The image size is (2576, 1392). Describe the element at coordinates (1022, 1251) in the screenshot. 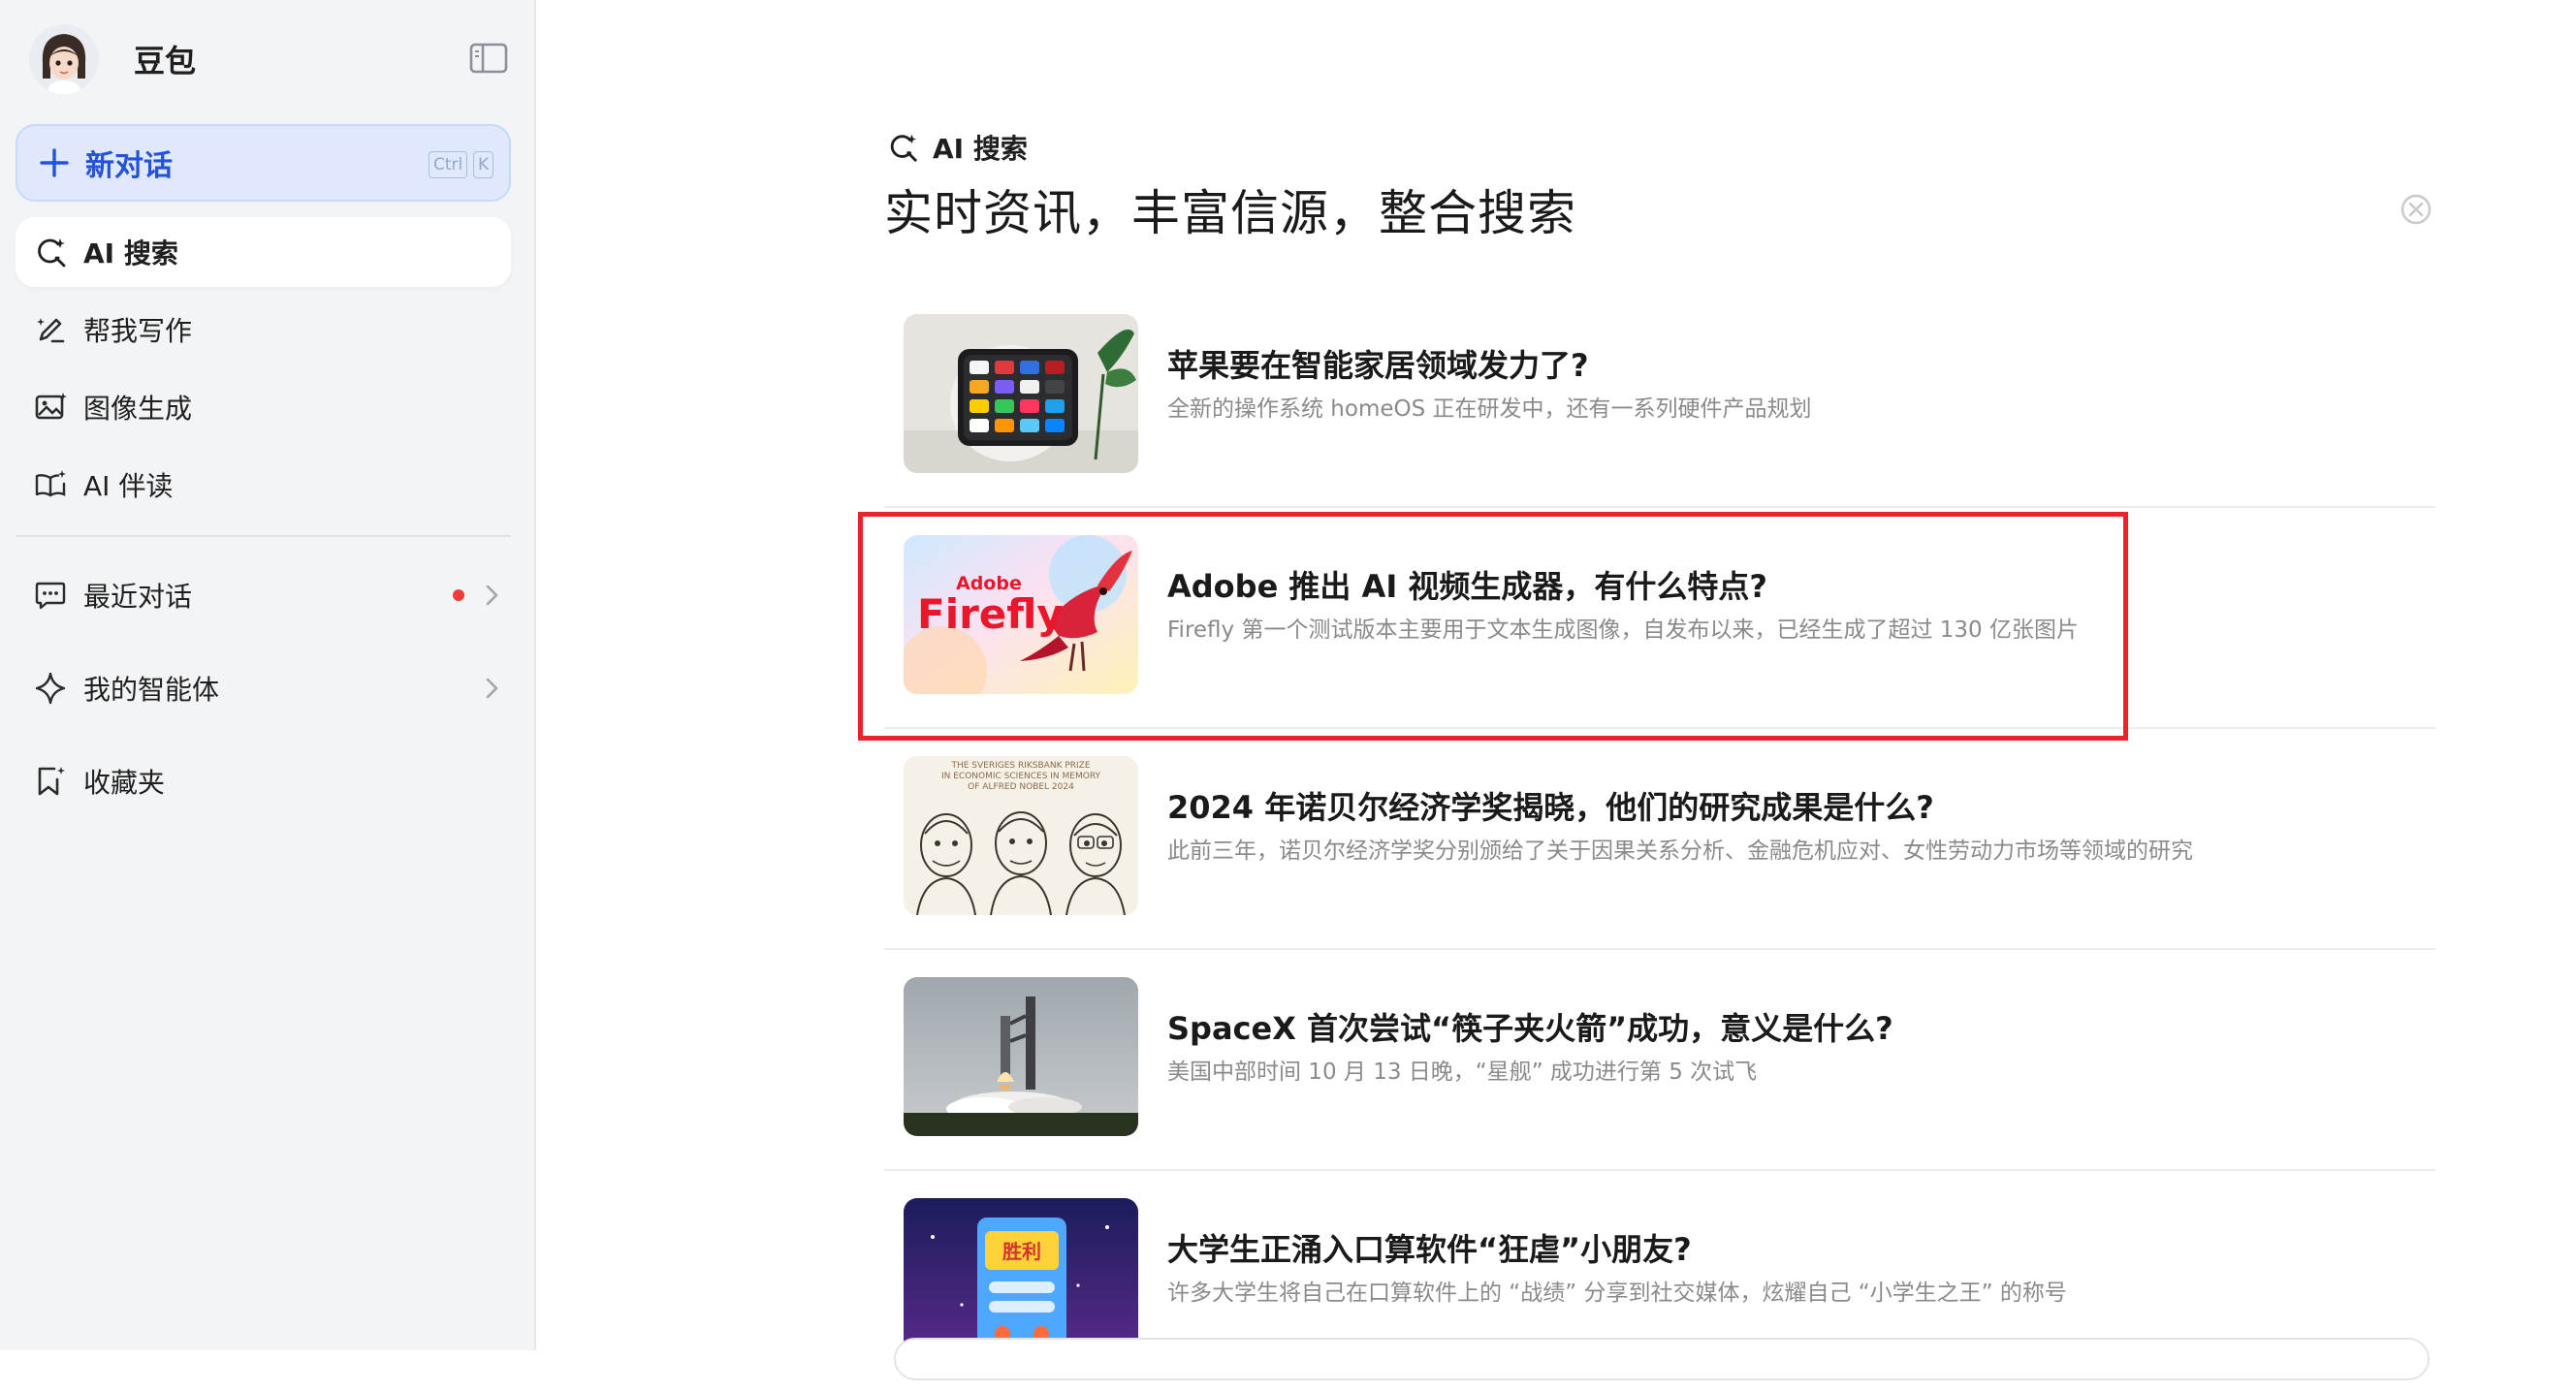

I see `thumbnail-text: 胜利` at that location.